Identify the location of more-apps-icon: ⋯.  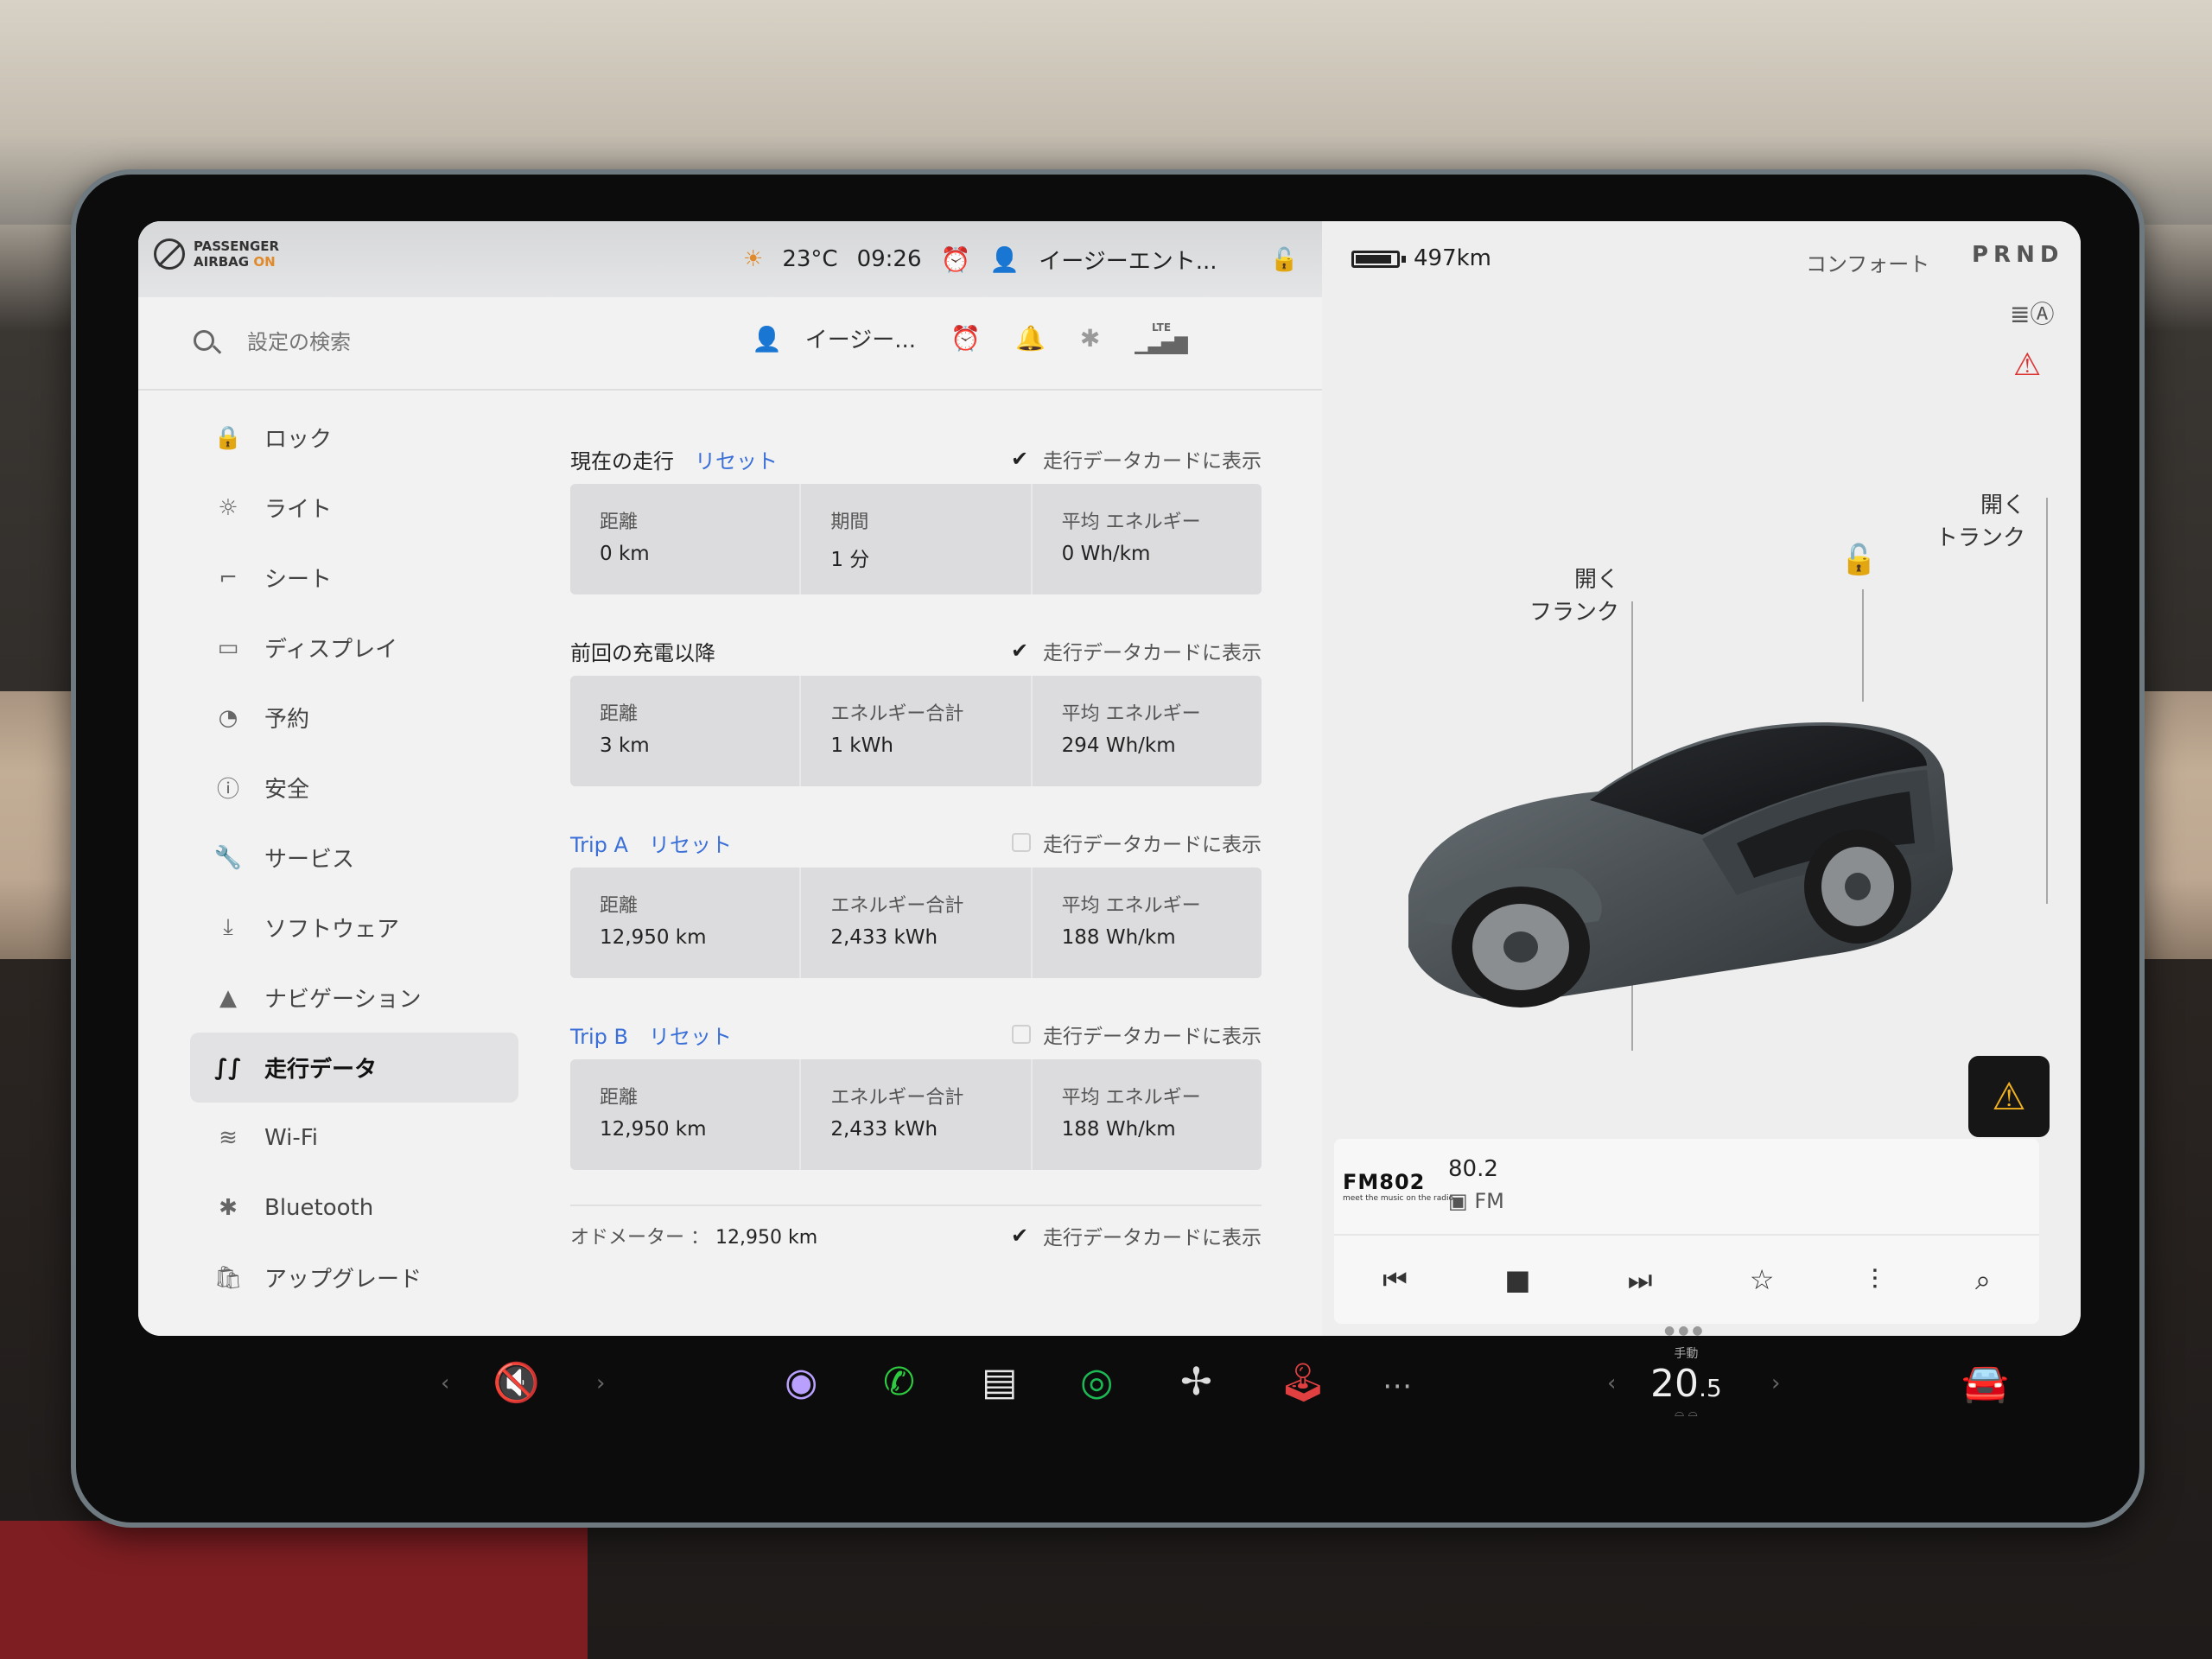
(1397, 1386).